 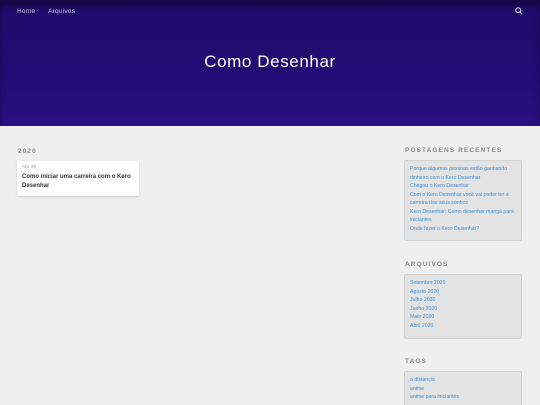 I want to click on site-title: Como Desenhar, so click(x=270, y=62).